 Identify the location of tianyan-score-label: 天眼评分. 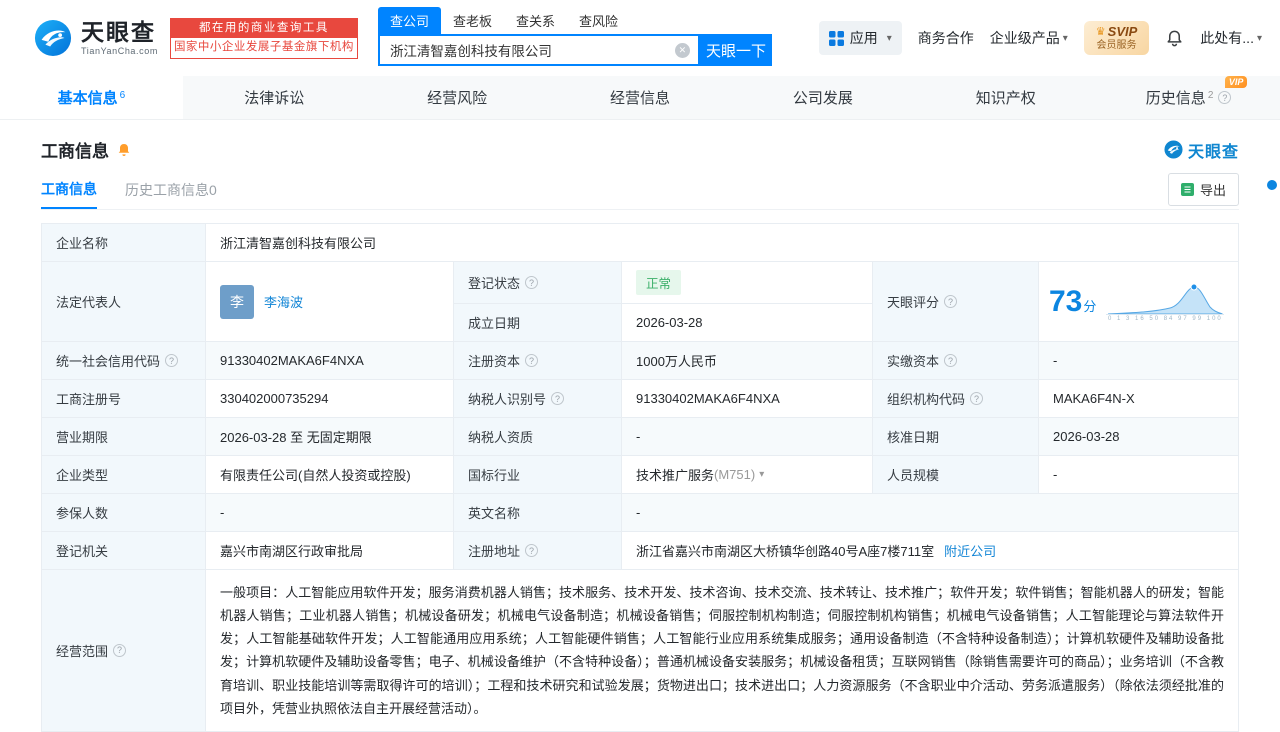
(956, 301).